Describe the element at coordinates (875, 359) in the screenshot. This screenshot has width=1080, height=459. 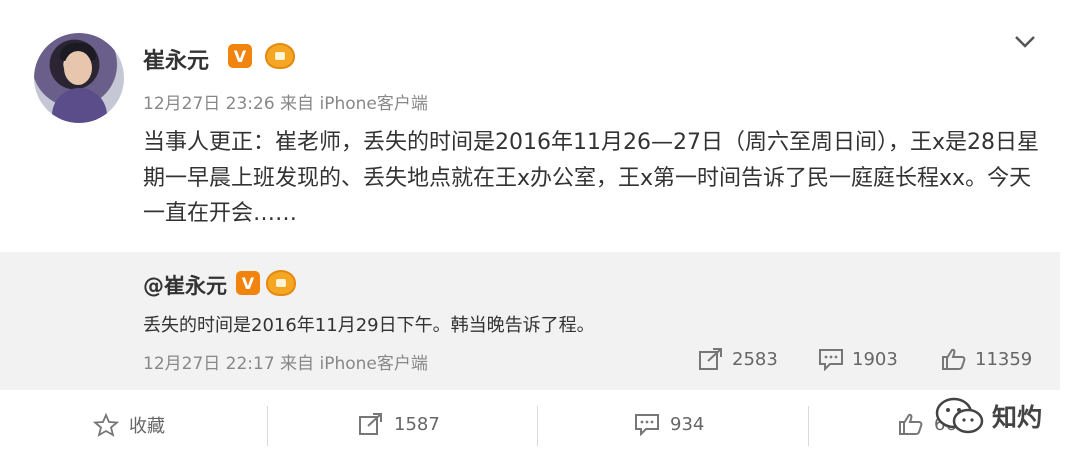
I see `quoted-comment-count: 1903` at that location.